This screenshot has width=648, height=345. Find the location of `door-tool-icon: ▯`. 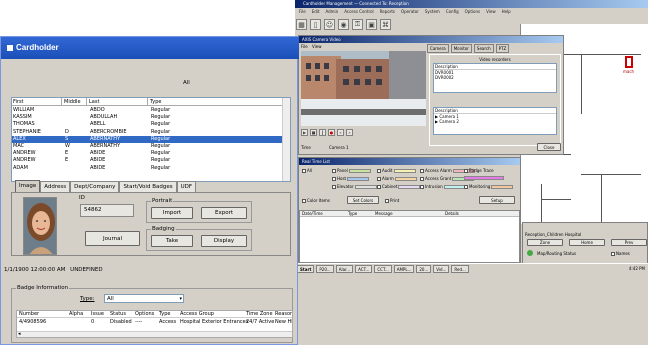

door-tool-icon: ▯ is located at coordinates (315, 24).